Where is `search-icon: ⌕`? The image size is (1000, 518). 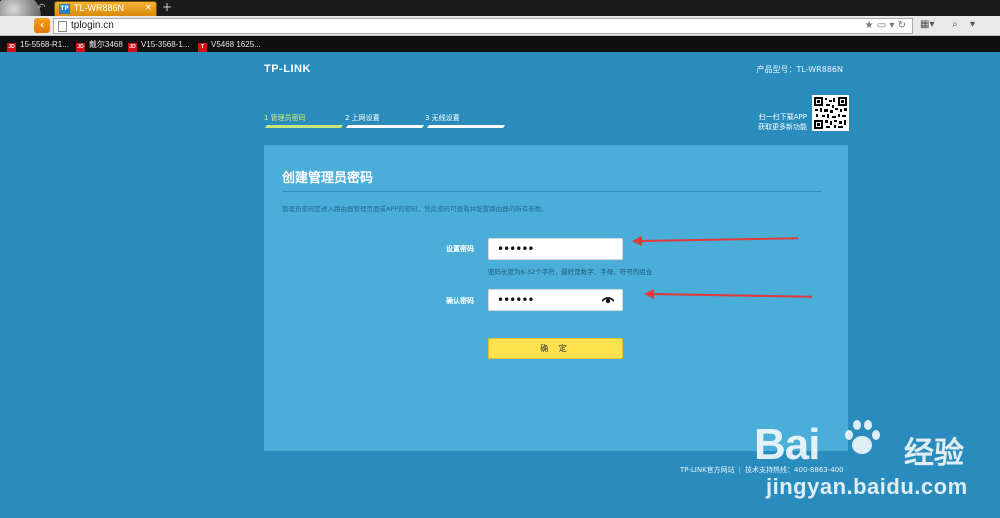 search-icon: ⌕ is located at coordinates (955, 24).